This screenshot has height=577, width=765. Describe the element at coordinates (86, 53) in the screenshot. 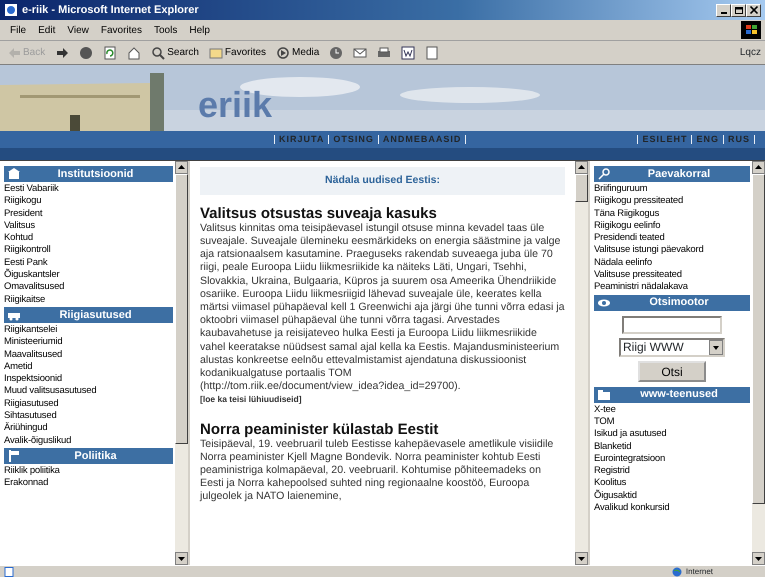

I see `stop-icon` at that location.